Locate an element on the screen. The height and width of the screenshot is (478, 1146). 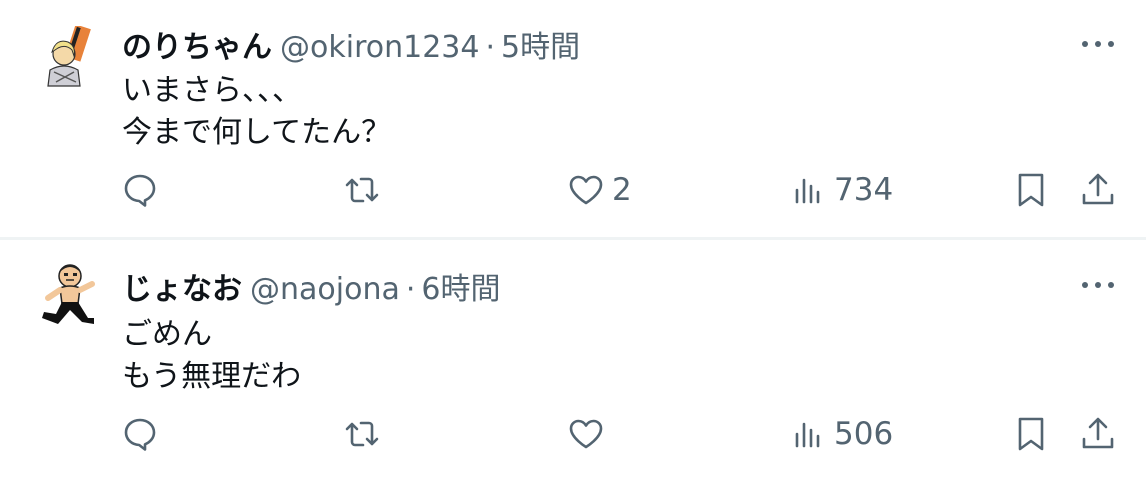
tweet-header: のりちゃん @okiron1234 · 5時間 is located at coordinates (351, 43).